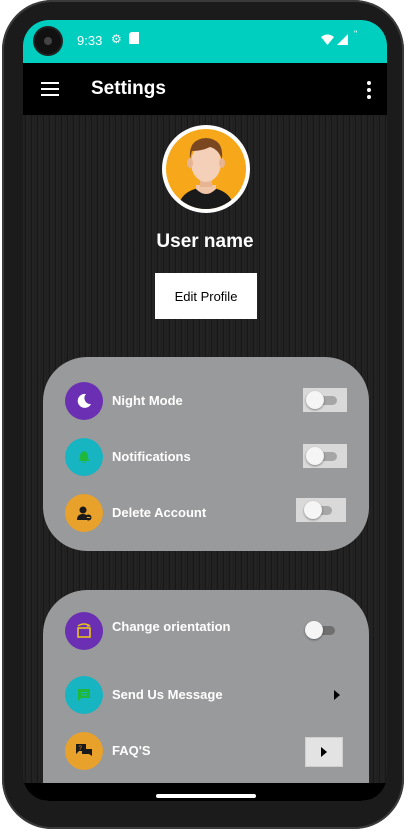 The height and width of the screenshot is (831, 406). Describe the element at coordinates (205, 89) in the screenshot. I see `app-bar: Settings` at that location.